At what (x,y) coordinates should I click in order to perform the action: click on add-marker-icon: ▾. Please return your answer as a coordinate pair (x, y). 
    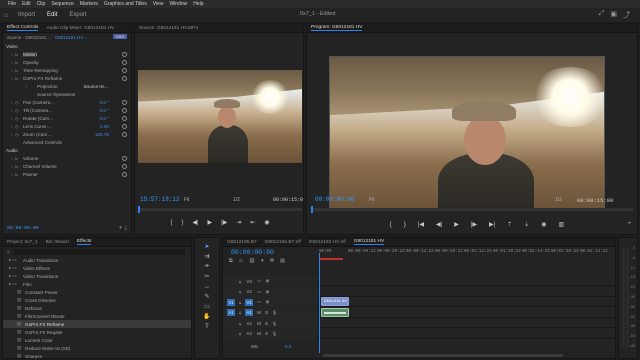
    Looking at the image, I should click on (262, 261).